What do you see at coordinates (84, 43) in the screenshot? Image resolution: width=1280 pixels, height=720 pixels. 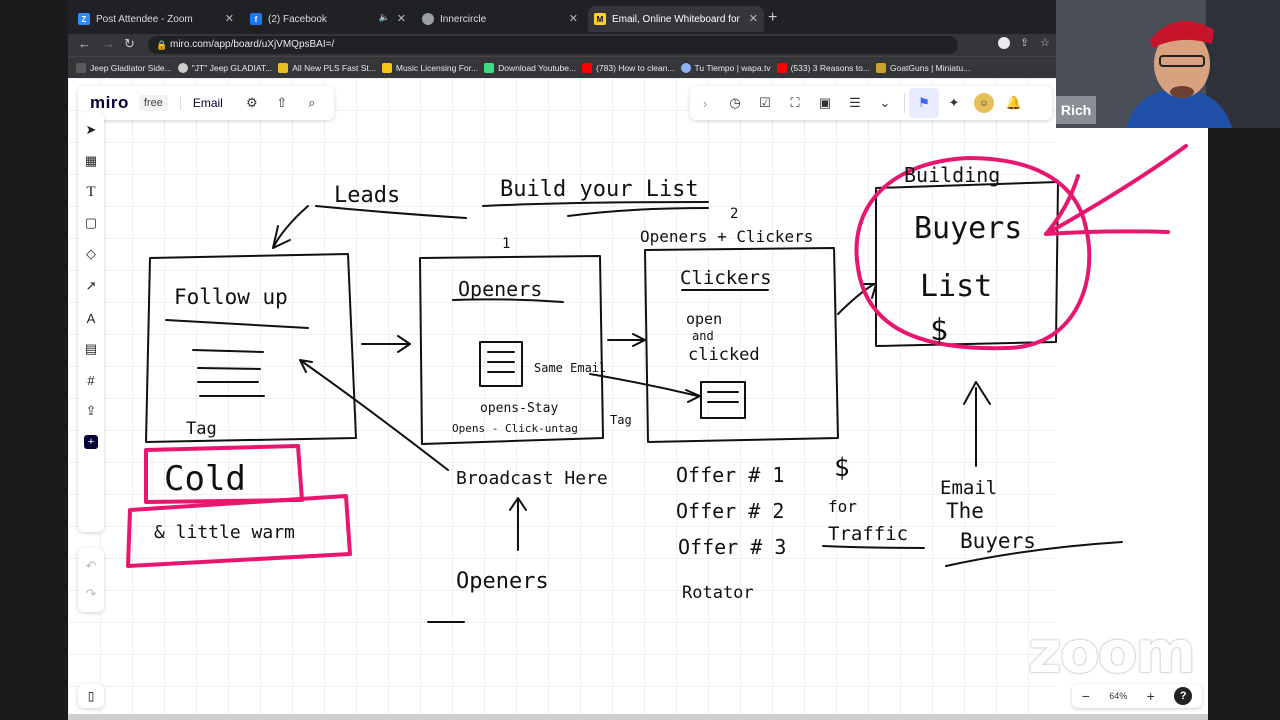 I see `back-arrow-icon: ←` at bounding box center [84, 43].